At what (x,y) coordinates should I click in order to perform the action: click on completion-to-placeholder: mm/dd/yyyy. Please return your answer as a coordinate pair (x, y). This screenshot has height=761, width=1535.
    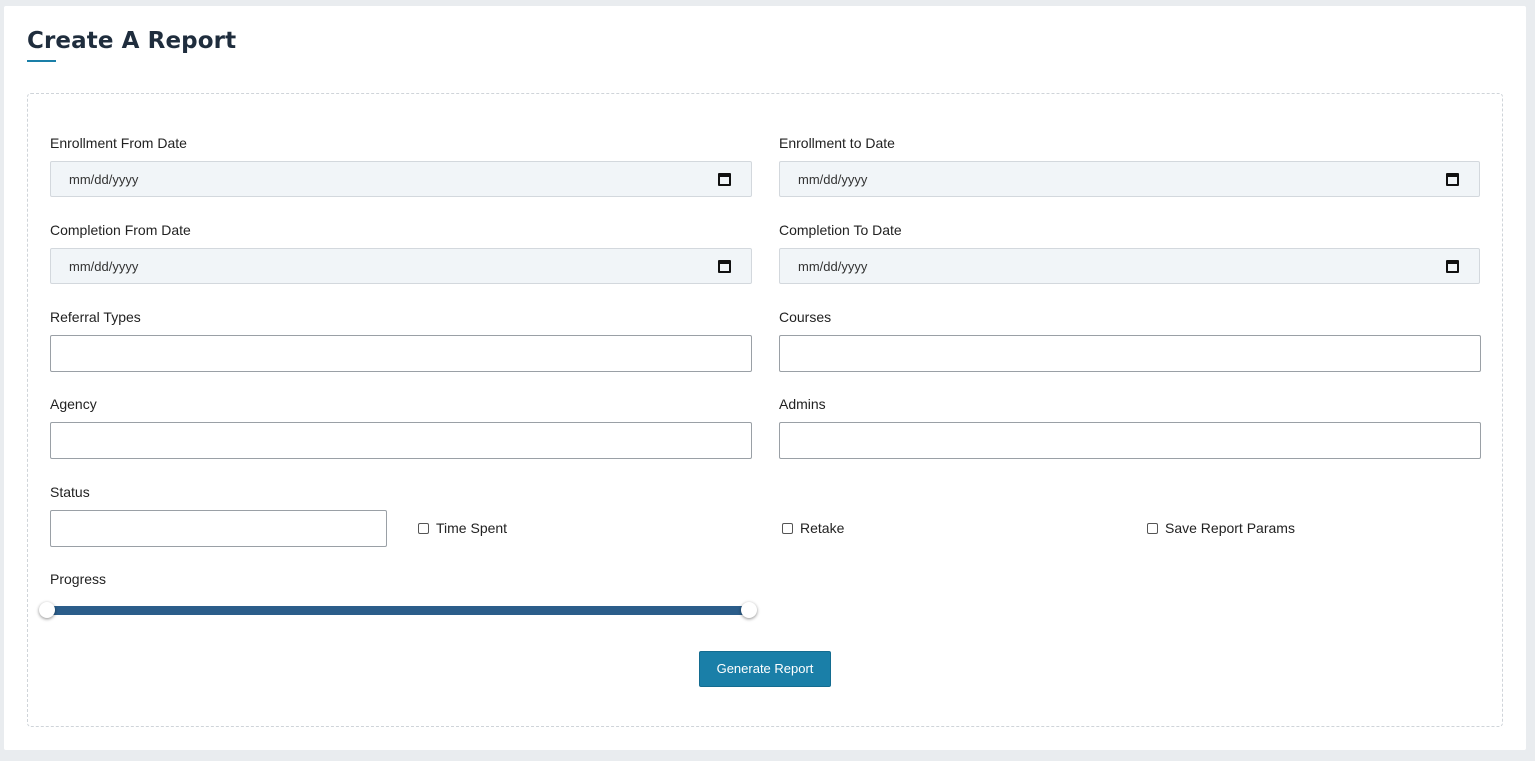
    Looking at the image, I should click on (833, 266).